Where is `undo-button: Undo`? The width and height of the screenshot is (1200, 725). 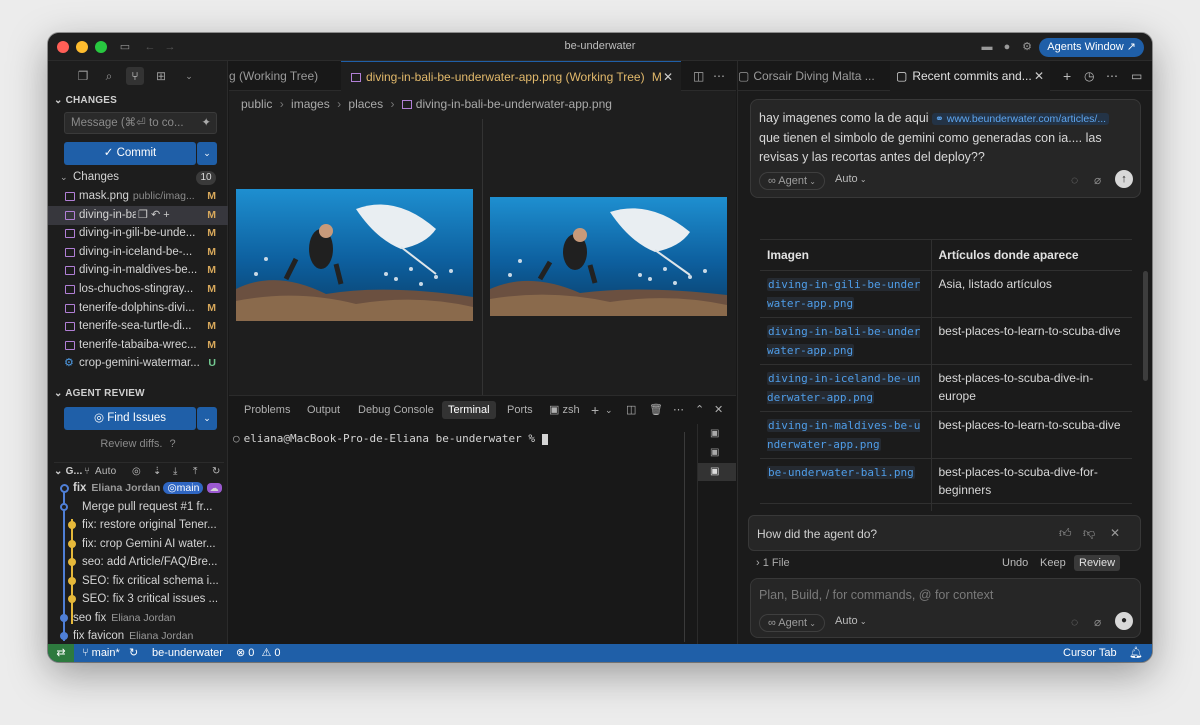
undo-button: Undo is located at coordinates (1015, 563).